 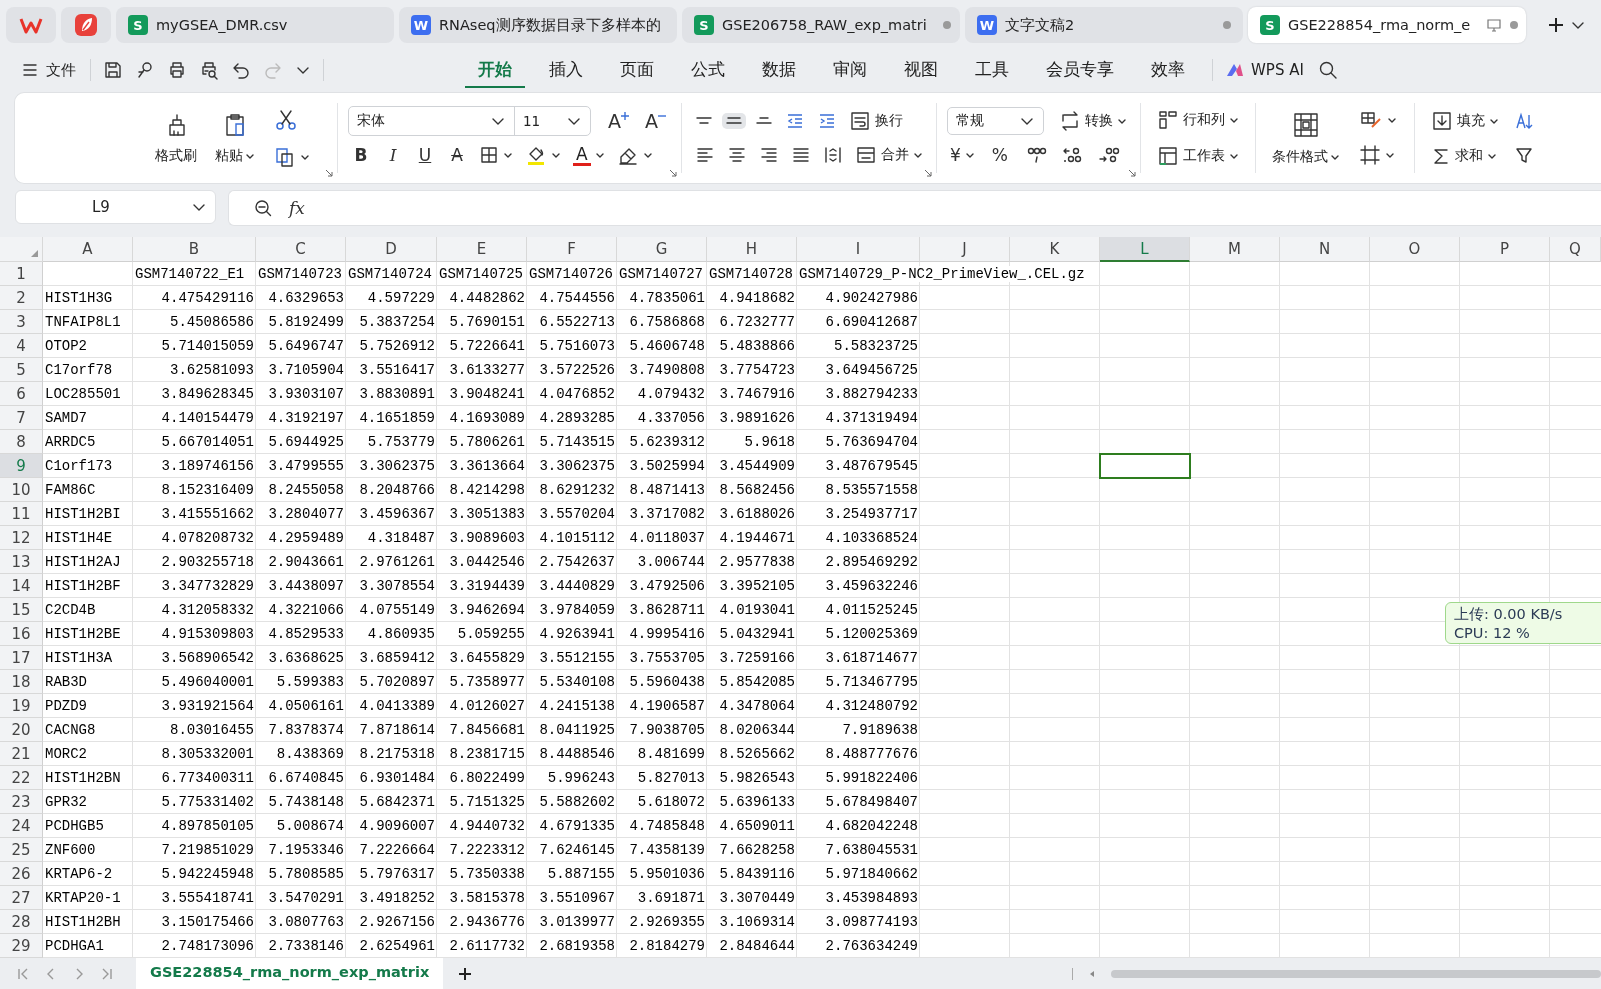 I want to click on align-right-icon, so click(x=769, y=155).